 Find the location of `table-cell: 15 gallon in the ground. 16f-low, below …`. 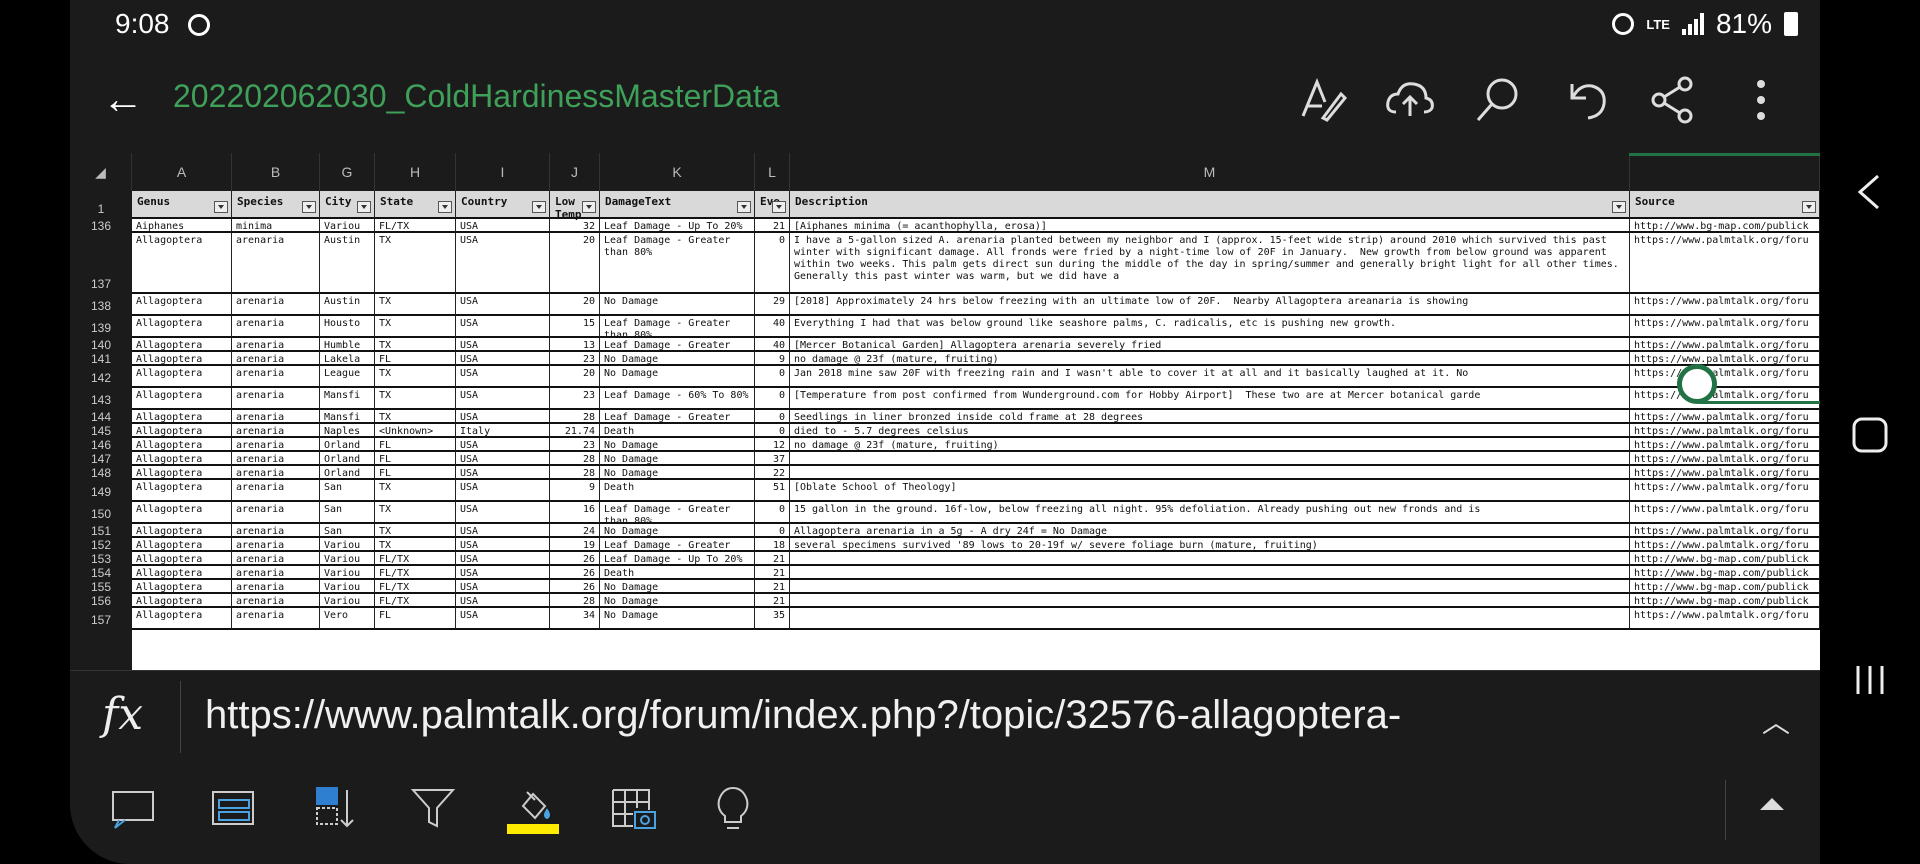

table-cell: 15 gallon in the ground. 16f-low, below … is located at coordinates (1210, 513).